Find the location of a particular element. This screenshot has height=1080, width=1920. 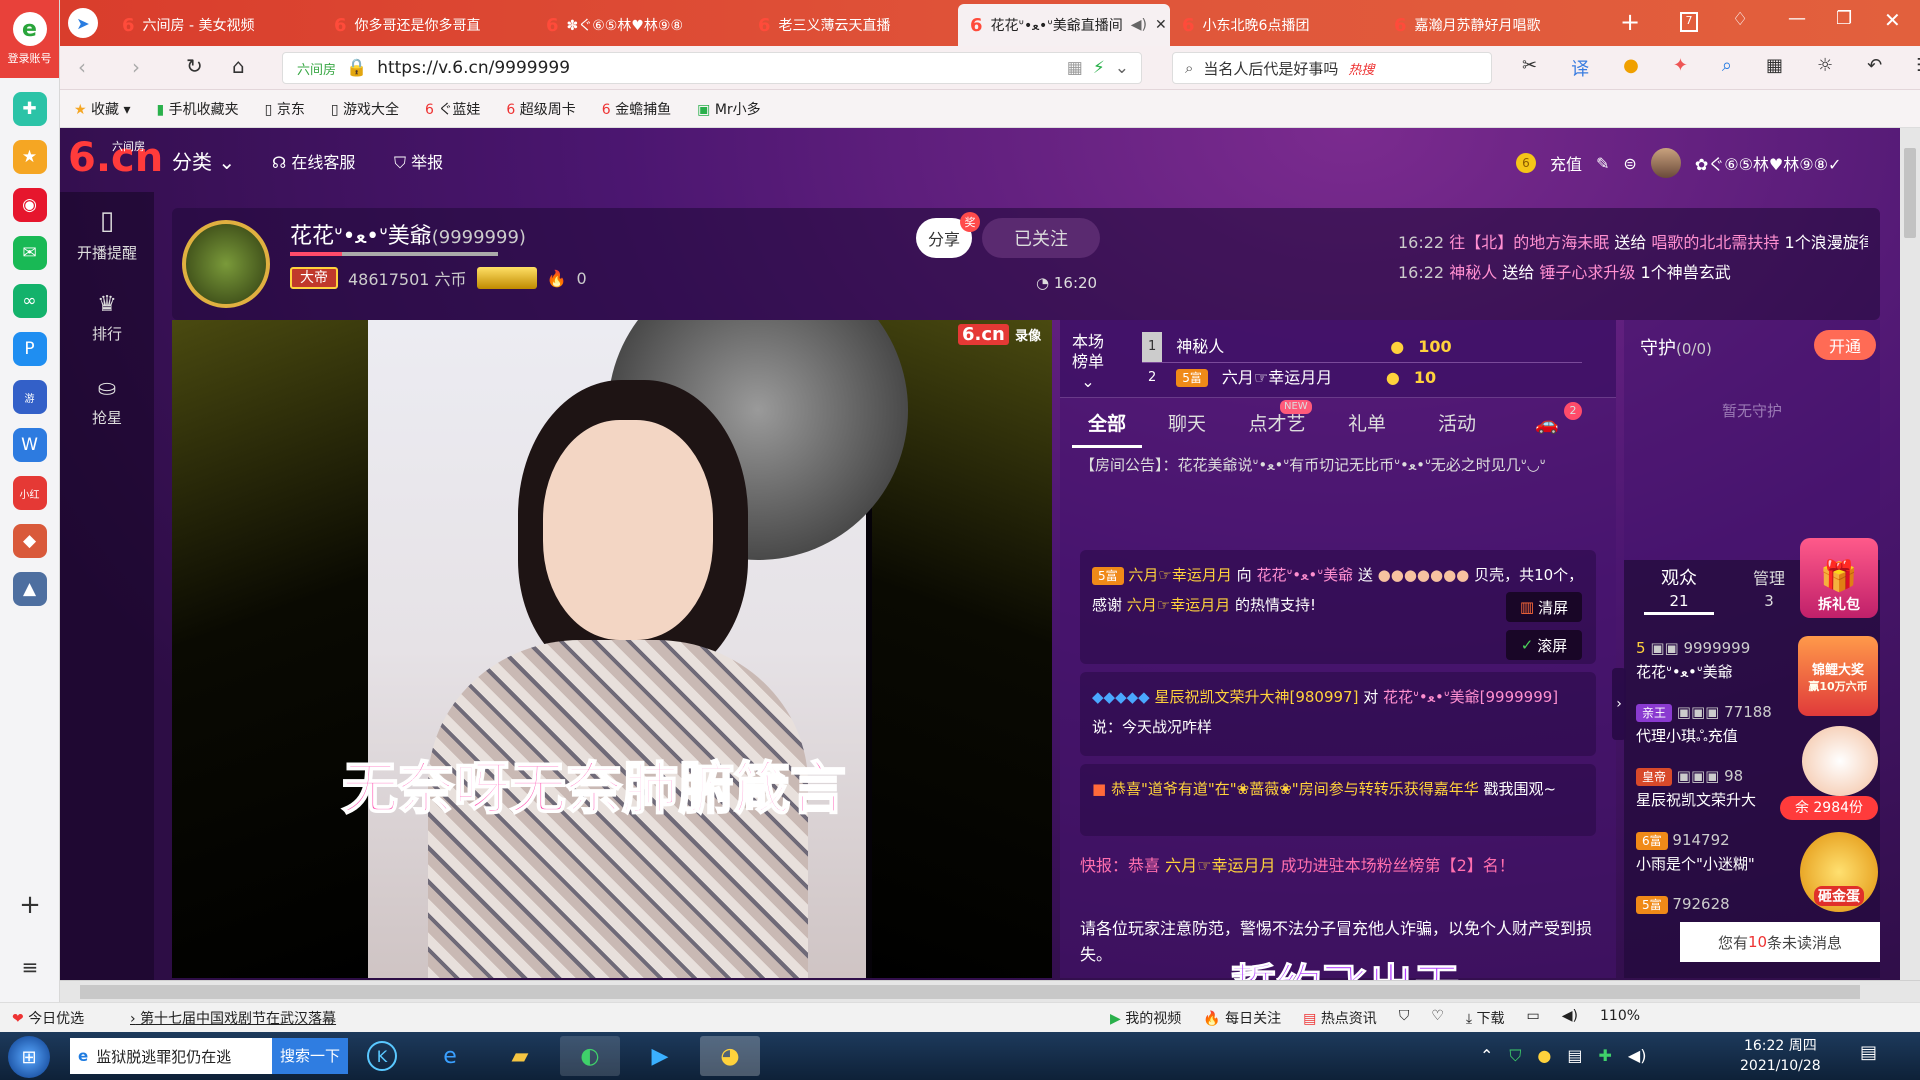

daily-link: 🔥 每日关注 is located at coordinates (1242, 1018).